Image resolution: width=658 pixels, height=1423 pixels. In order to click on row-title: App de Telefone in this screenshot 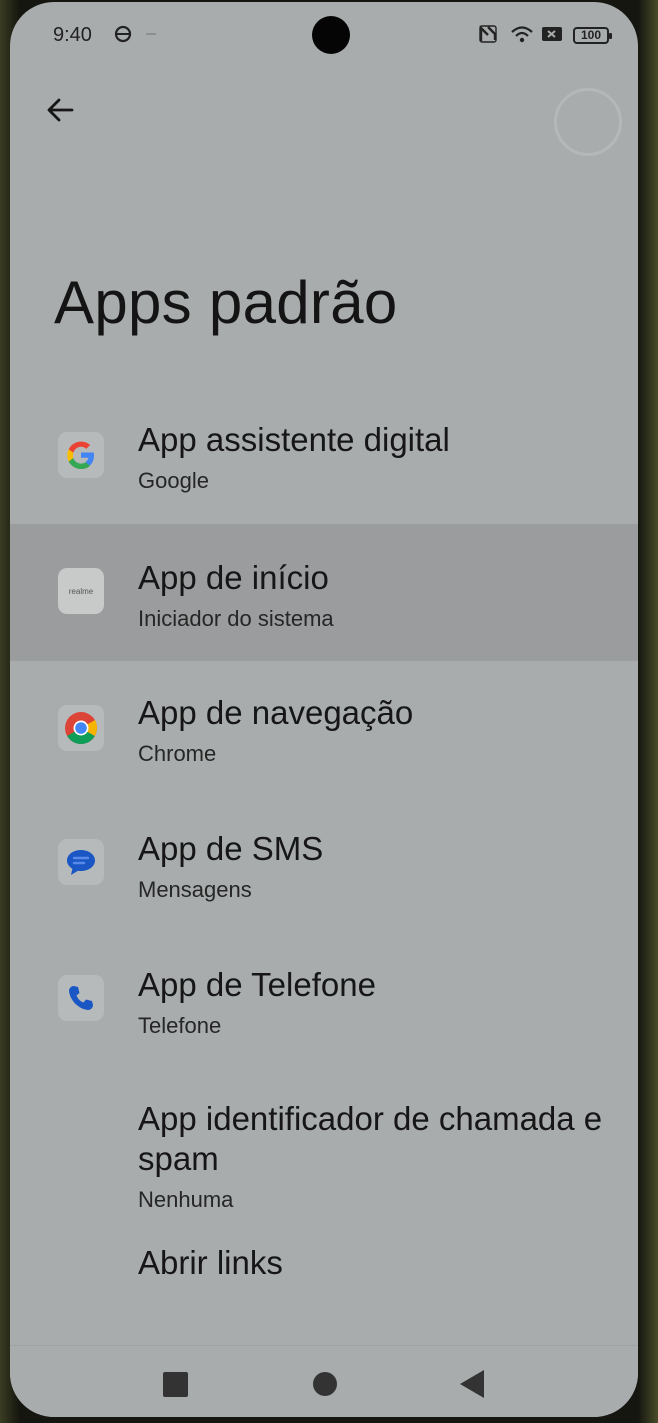, I will do `click(257, 984)`.